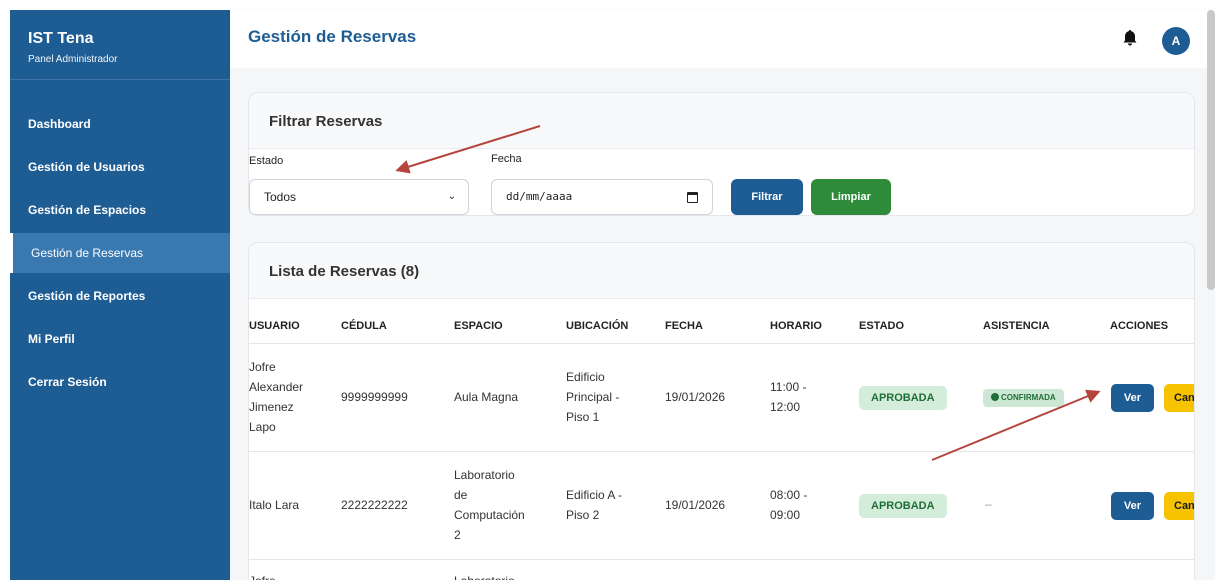  I want to click on cell-line: Computación, so click(489, 515).